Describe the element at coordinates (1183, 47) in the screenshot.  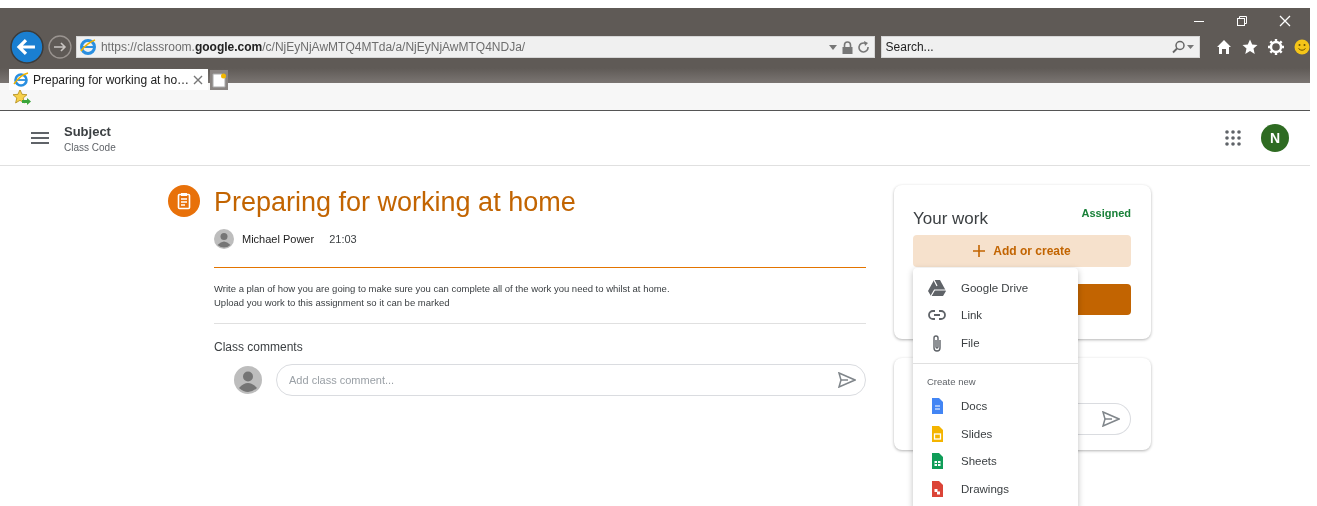
I see `search-icon` at that location.